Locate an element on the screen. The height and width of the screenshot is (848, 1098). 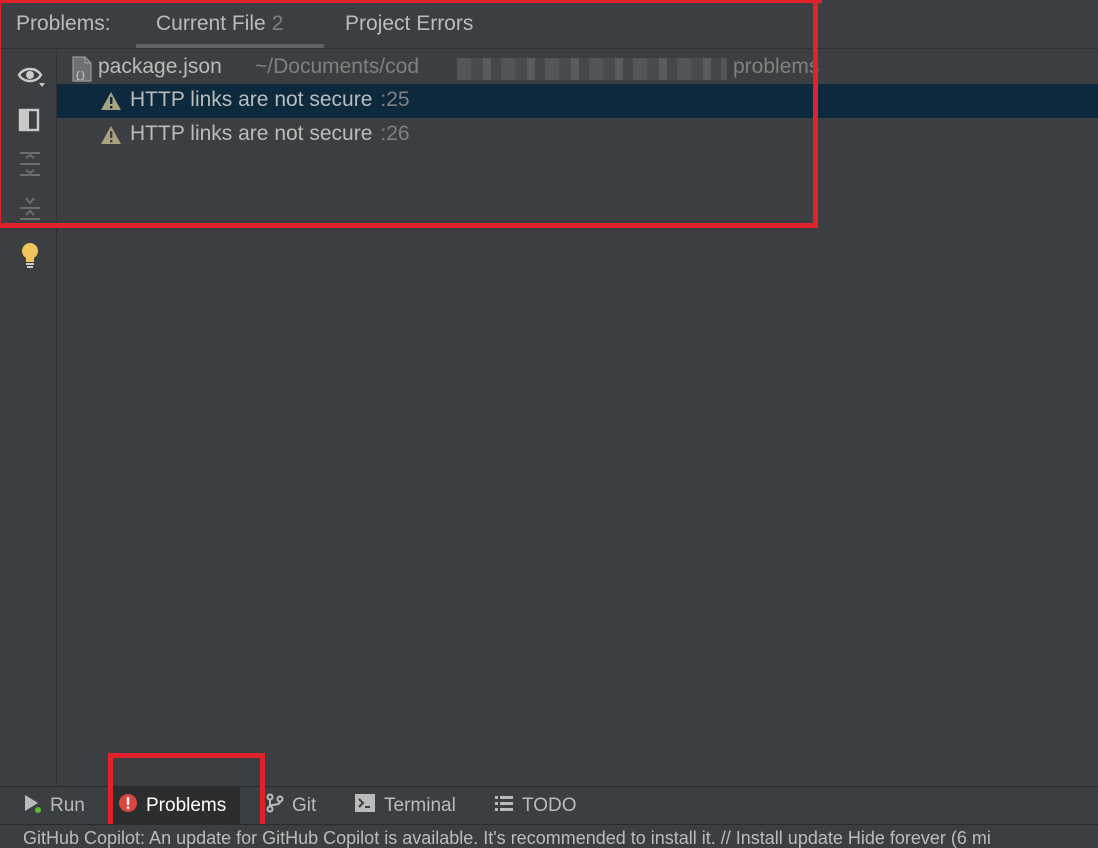
list-icon is located at coordinates (504, 806).